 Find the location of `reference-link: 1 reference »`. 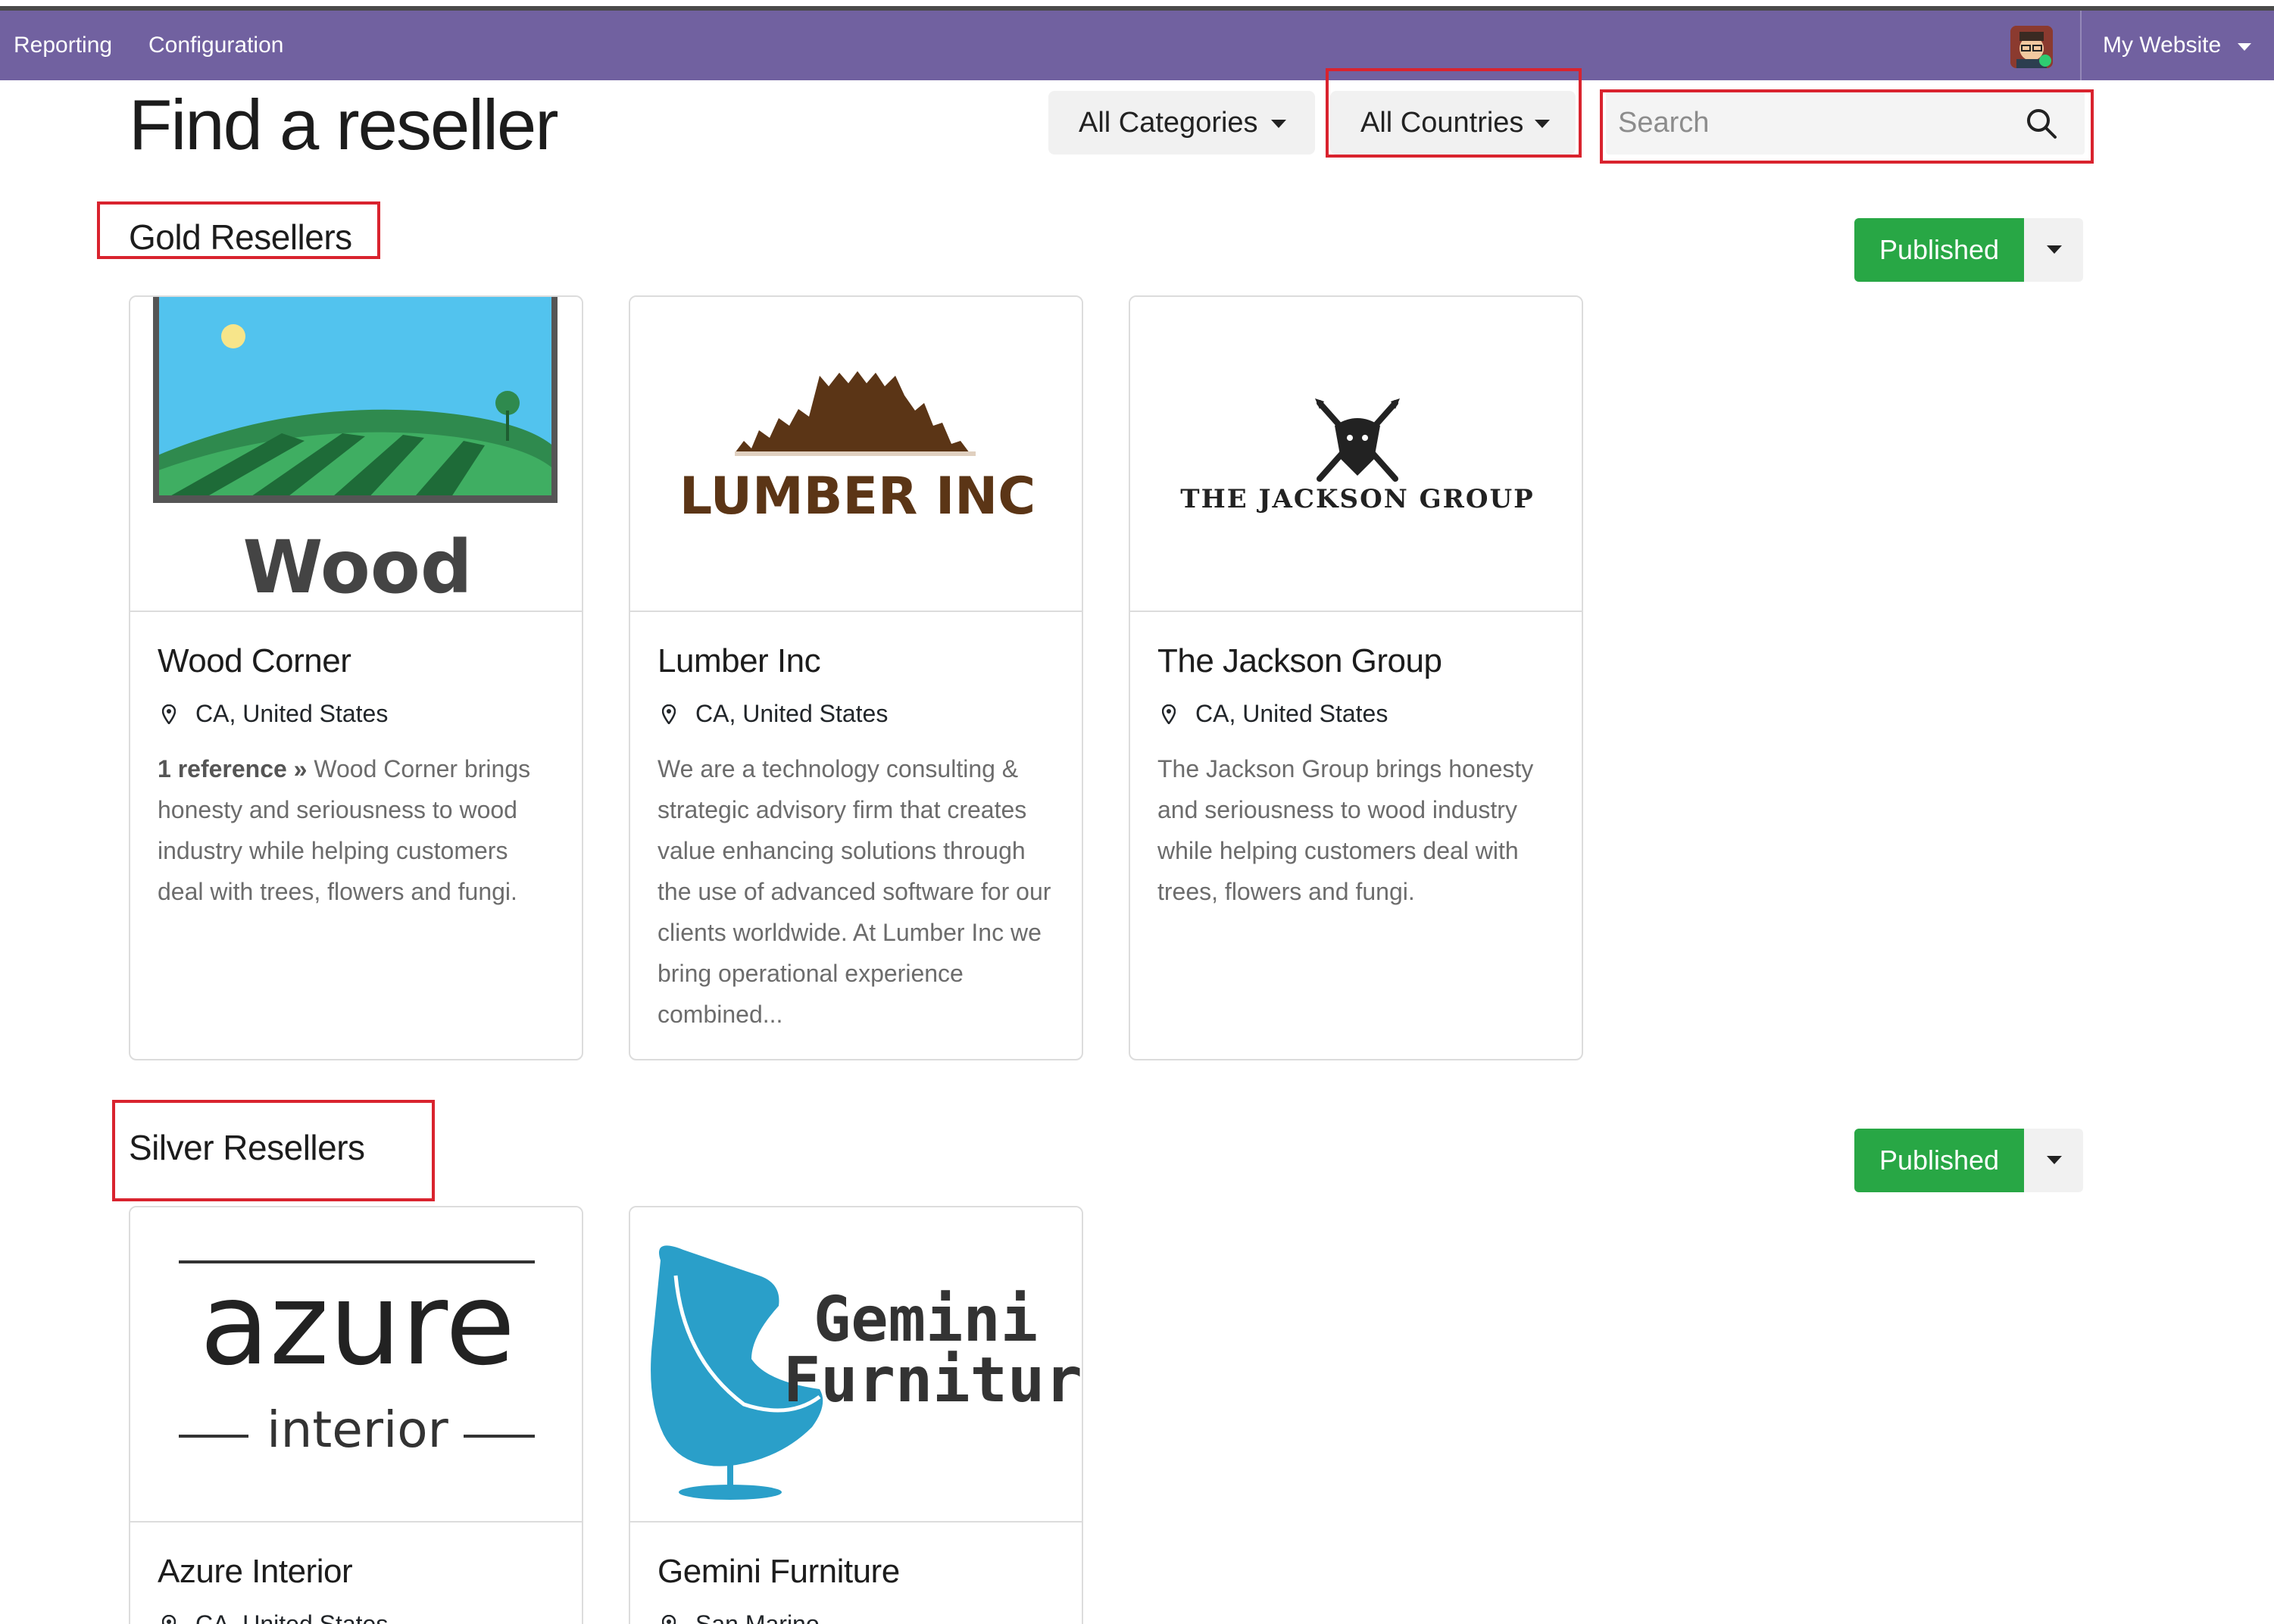

reference-link: 1 reference » is located at coordinates (233, 768).